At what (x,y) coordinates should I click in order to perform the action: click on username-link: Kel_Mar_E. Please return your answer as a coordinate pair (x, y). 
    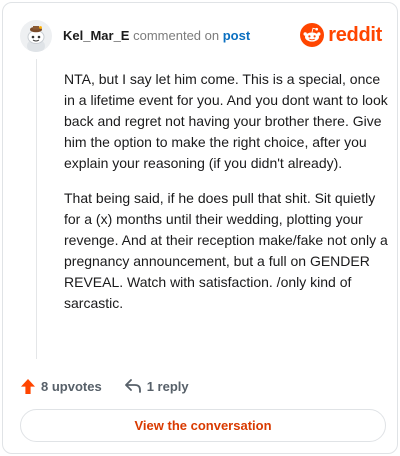
    Looking at the image, I should click on (96, 35).